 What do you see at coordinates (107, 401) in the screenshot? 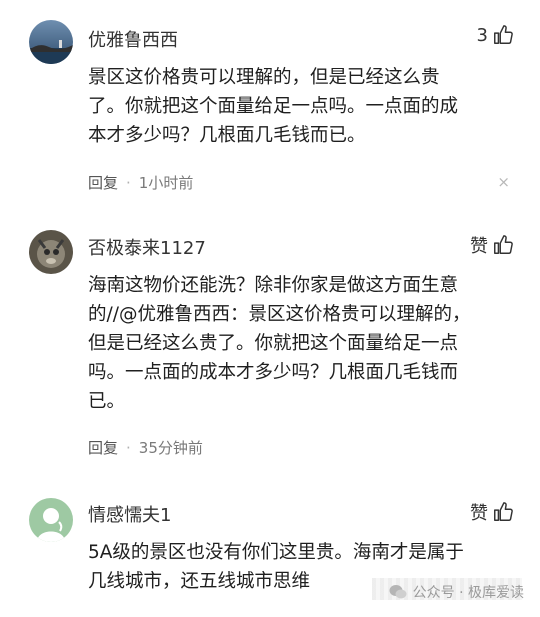
I see `comment-line: 已。` at bounding box center [107, 401].